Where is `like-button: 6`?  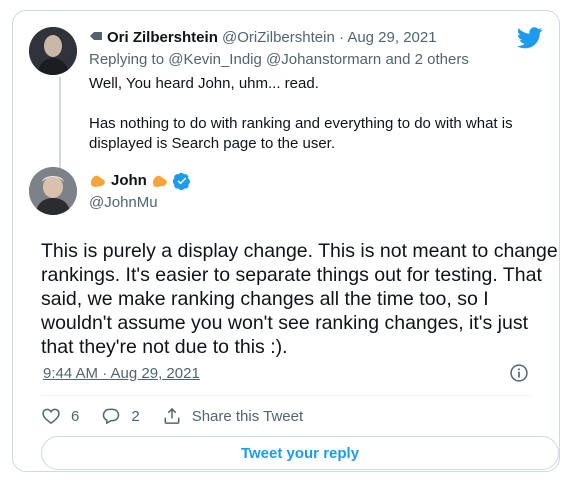 like-button: 6 is located at coordinates (60, 416).